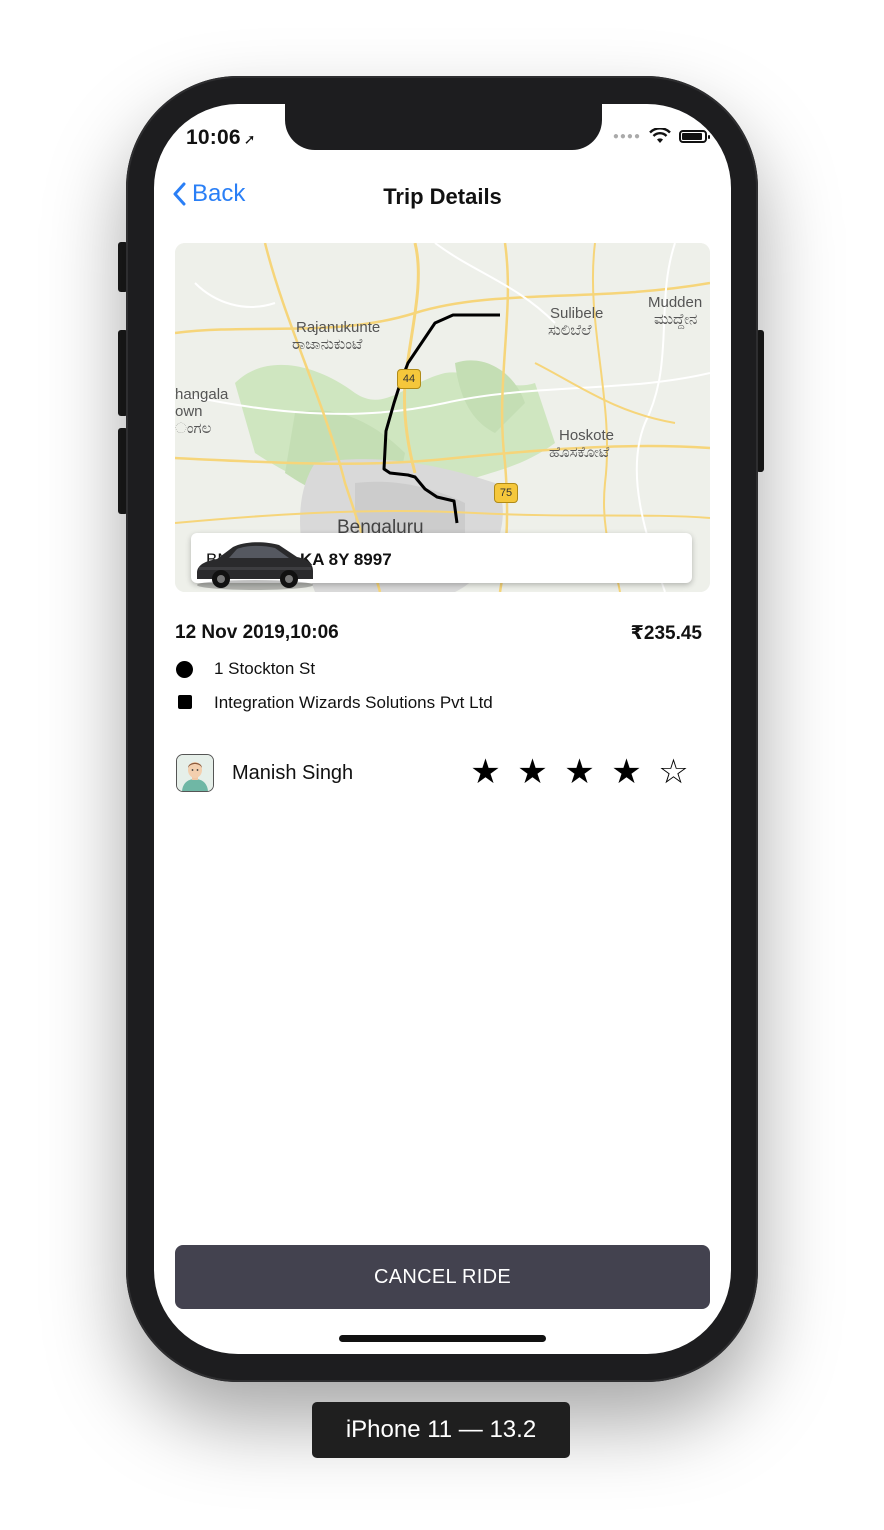 This screenshot has height=1530, width=884. Describe the element at coordinates (338, 327) in the screenshot. I see `map-label-rajanukunte: Rajanukunte` at that location.